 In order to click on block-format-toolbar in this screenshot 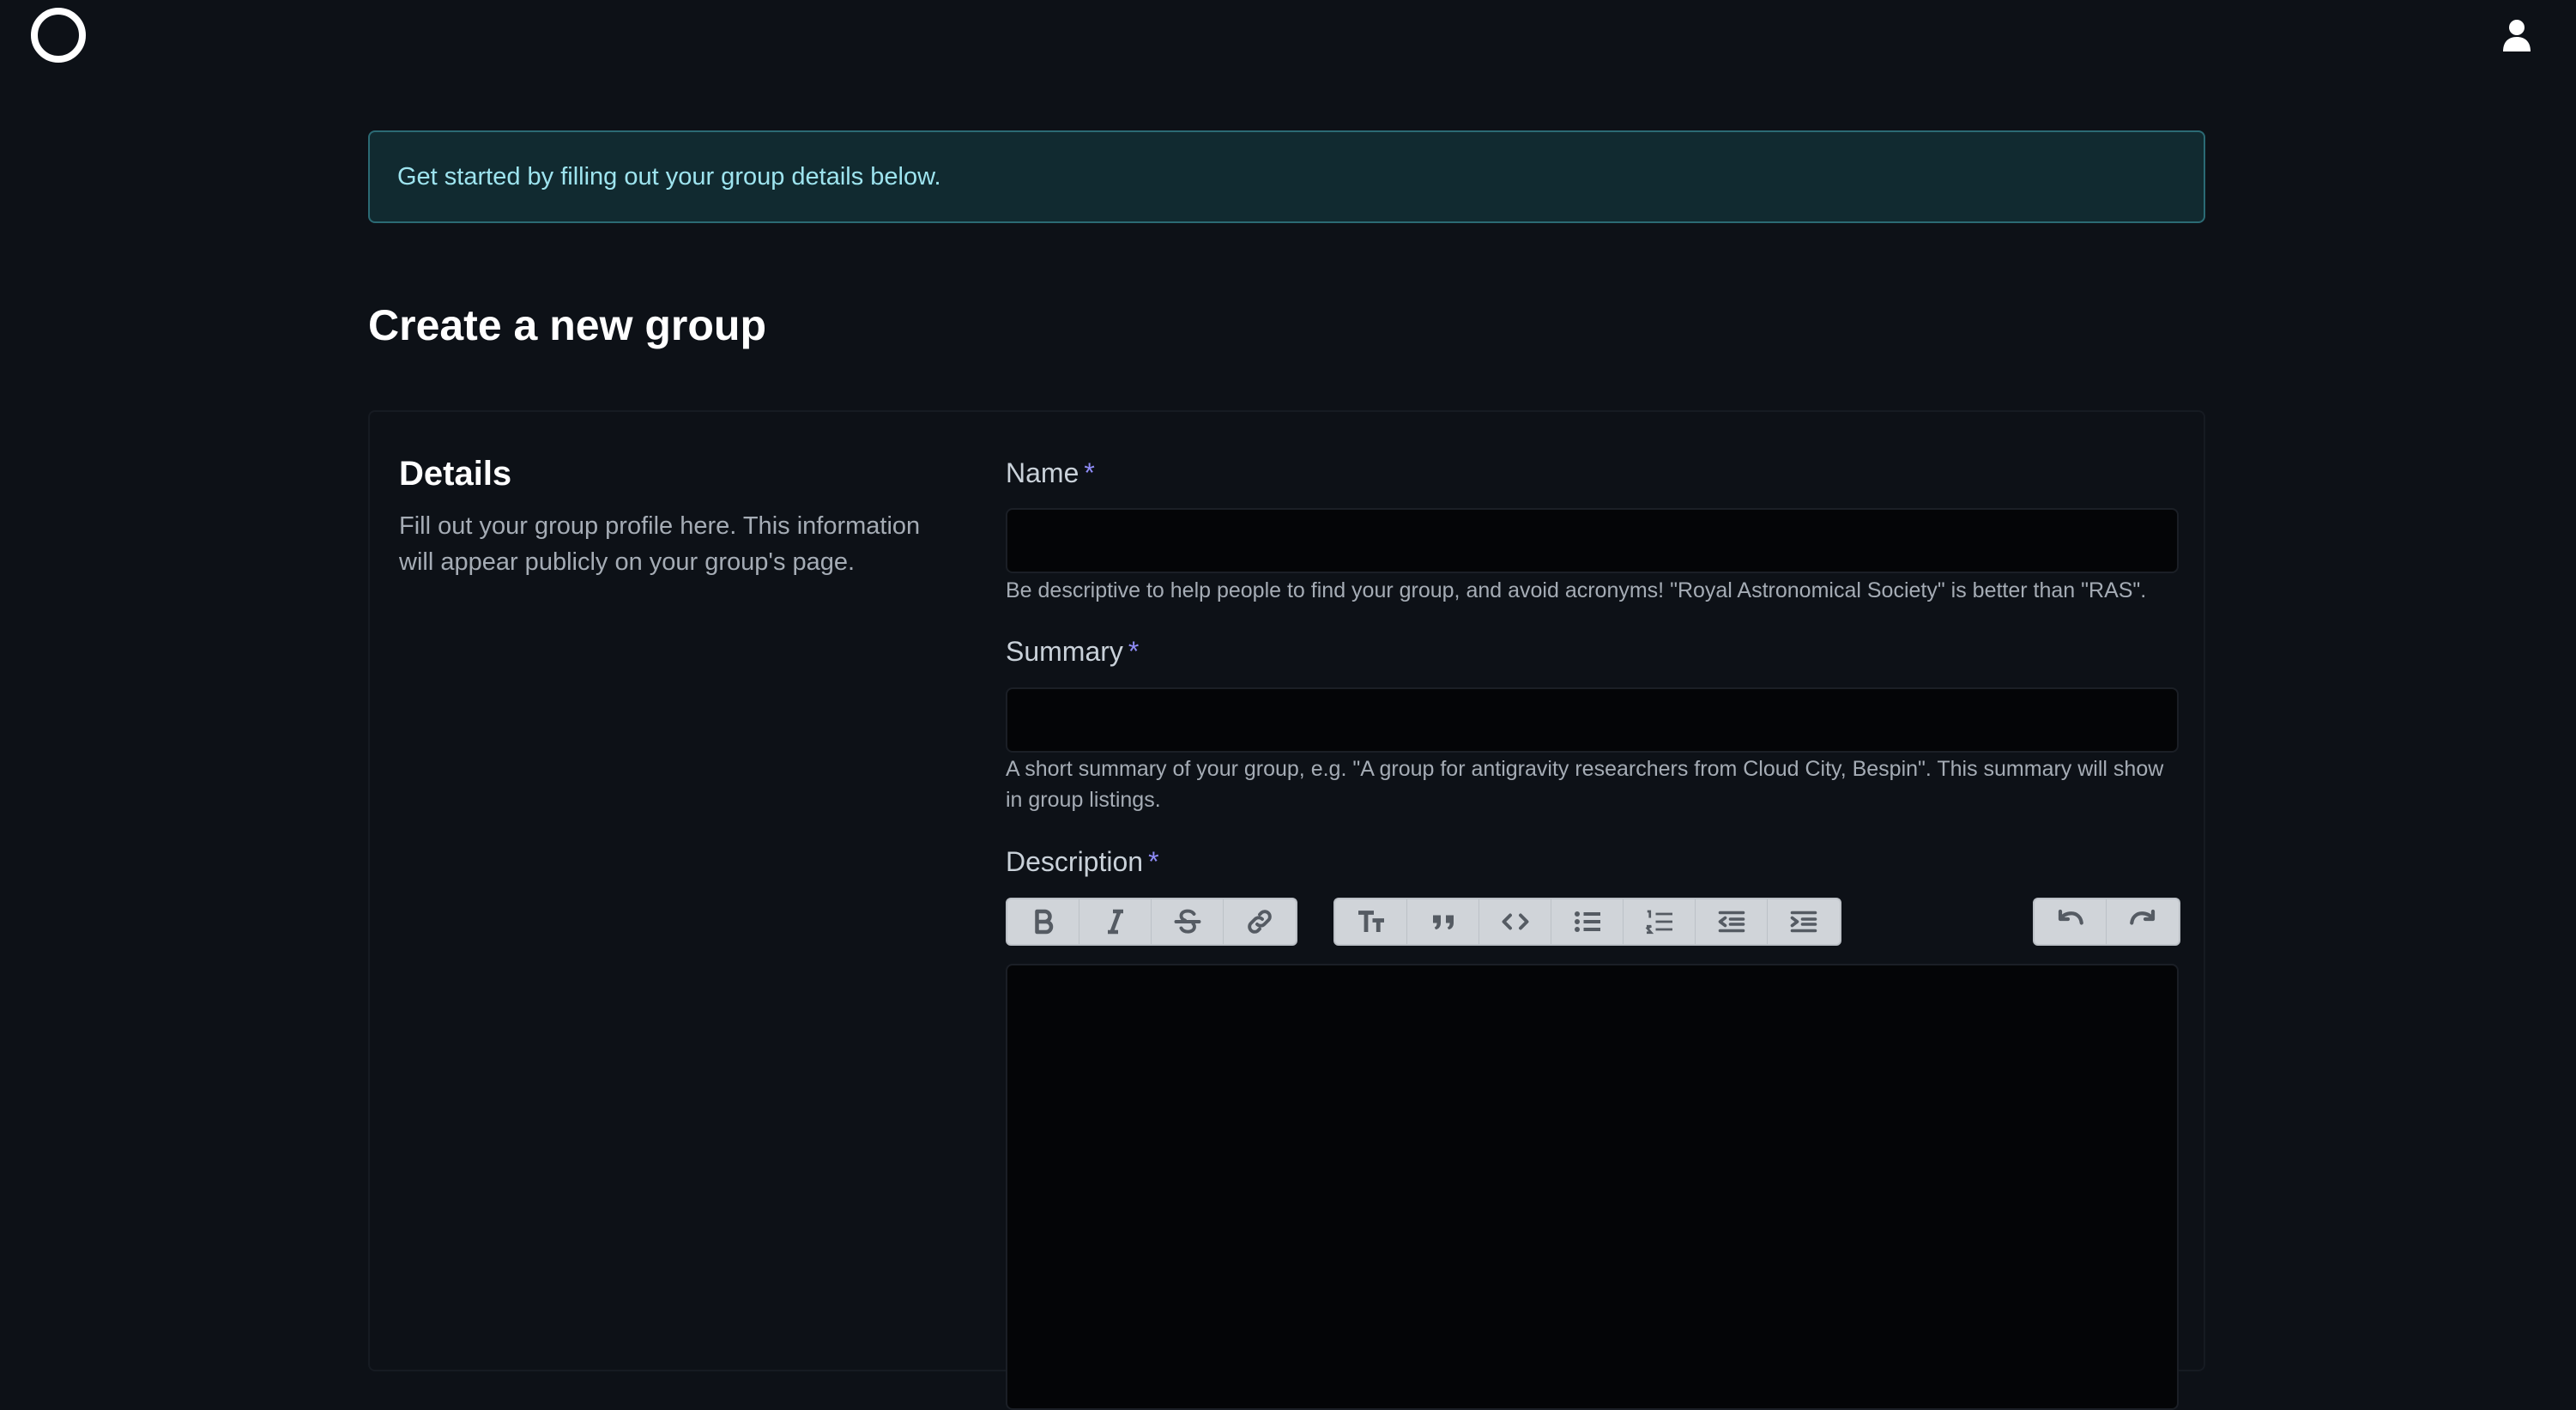, I will do `click(1587, 922)`.